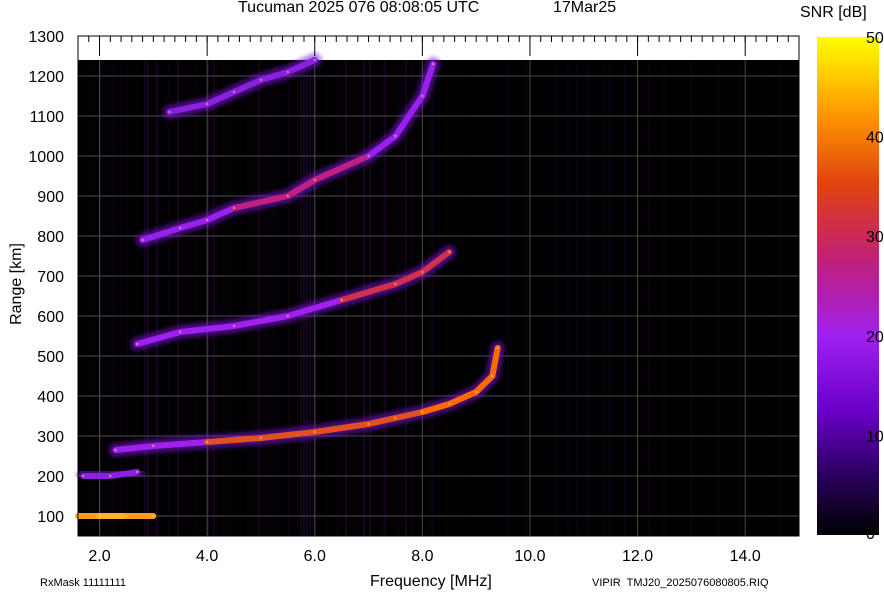 This screenshot has height=595, width=884. Describe the element at coordinates (745, 556) in the screenshot. I see `x-tick-label: 14.0` at that location.